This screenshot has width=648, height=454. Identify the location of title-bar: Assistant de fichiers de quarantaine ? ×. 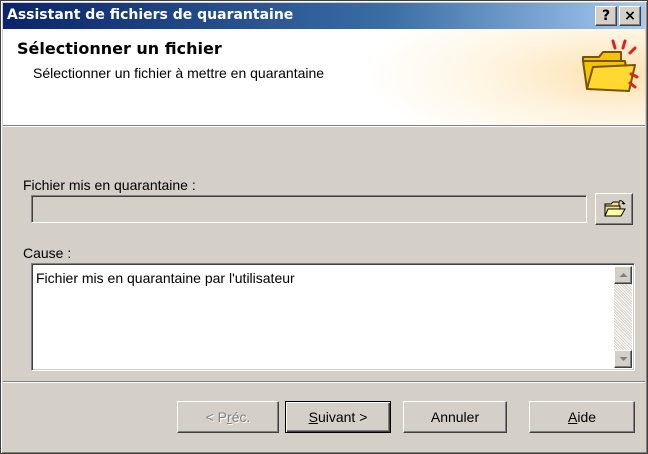
(324, 16).